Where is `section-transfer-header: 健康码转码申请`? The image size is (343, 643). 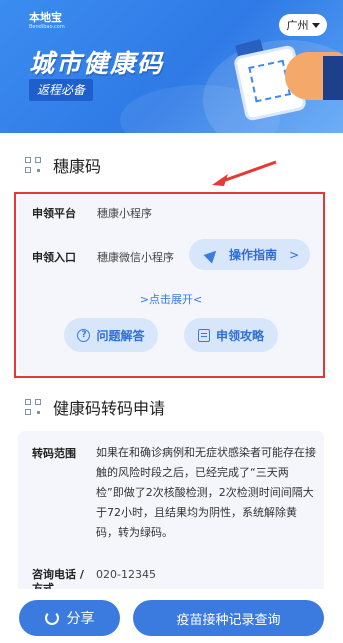 section-transfer-header: 健康码转码申请 is located at coordinates (95, 407).